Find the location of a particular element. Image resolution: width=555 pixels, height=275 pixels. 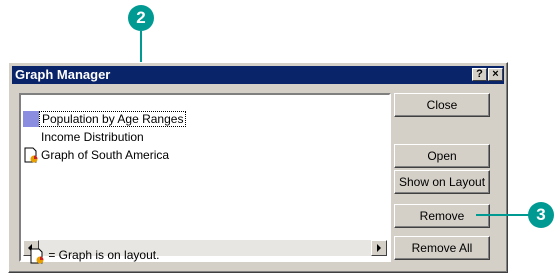

scroll-right-button is located at coordinates (379, 248).